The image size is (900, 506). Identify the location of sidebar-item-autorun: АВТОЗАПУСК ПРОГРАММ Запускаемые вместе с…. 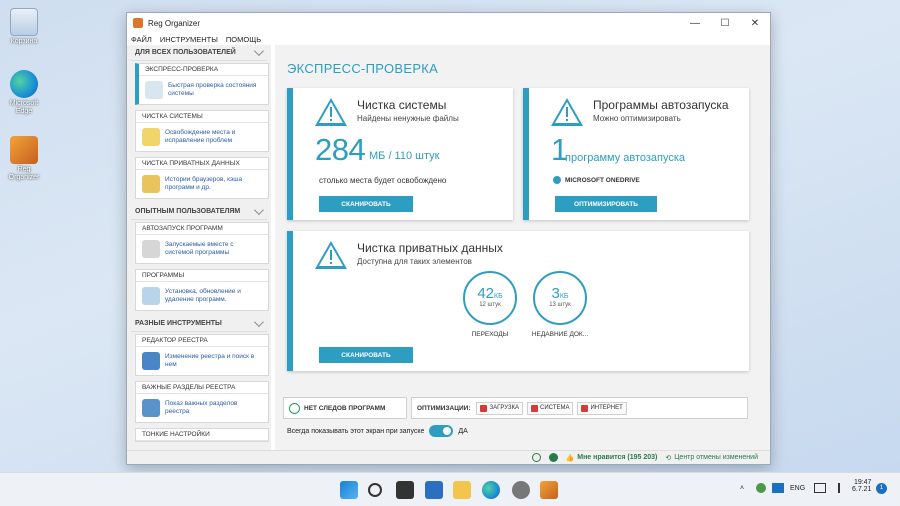
(202, 243).